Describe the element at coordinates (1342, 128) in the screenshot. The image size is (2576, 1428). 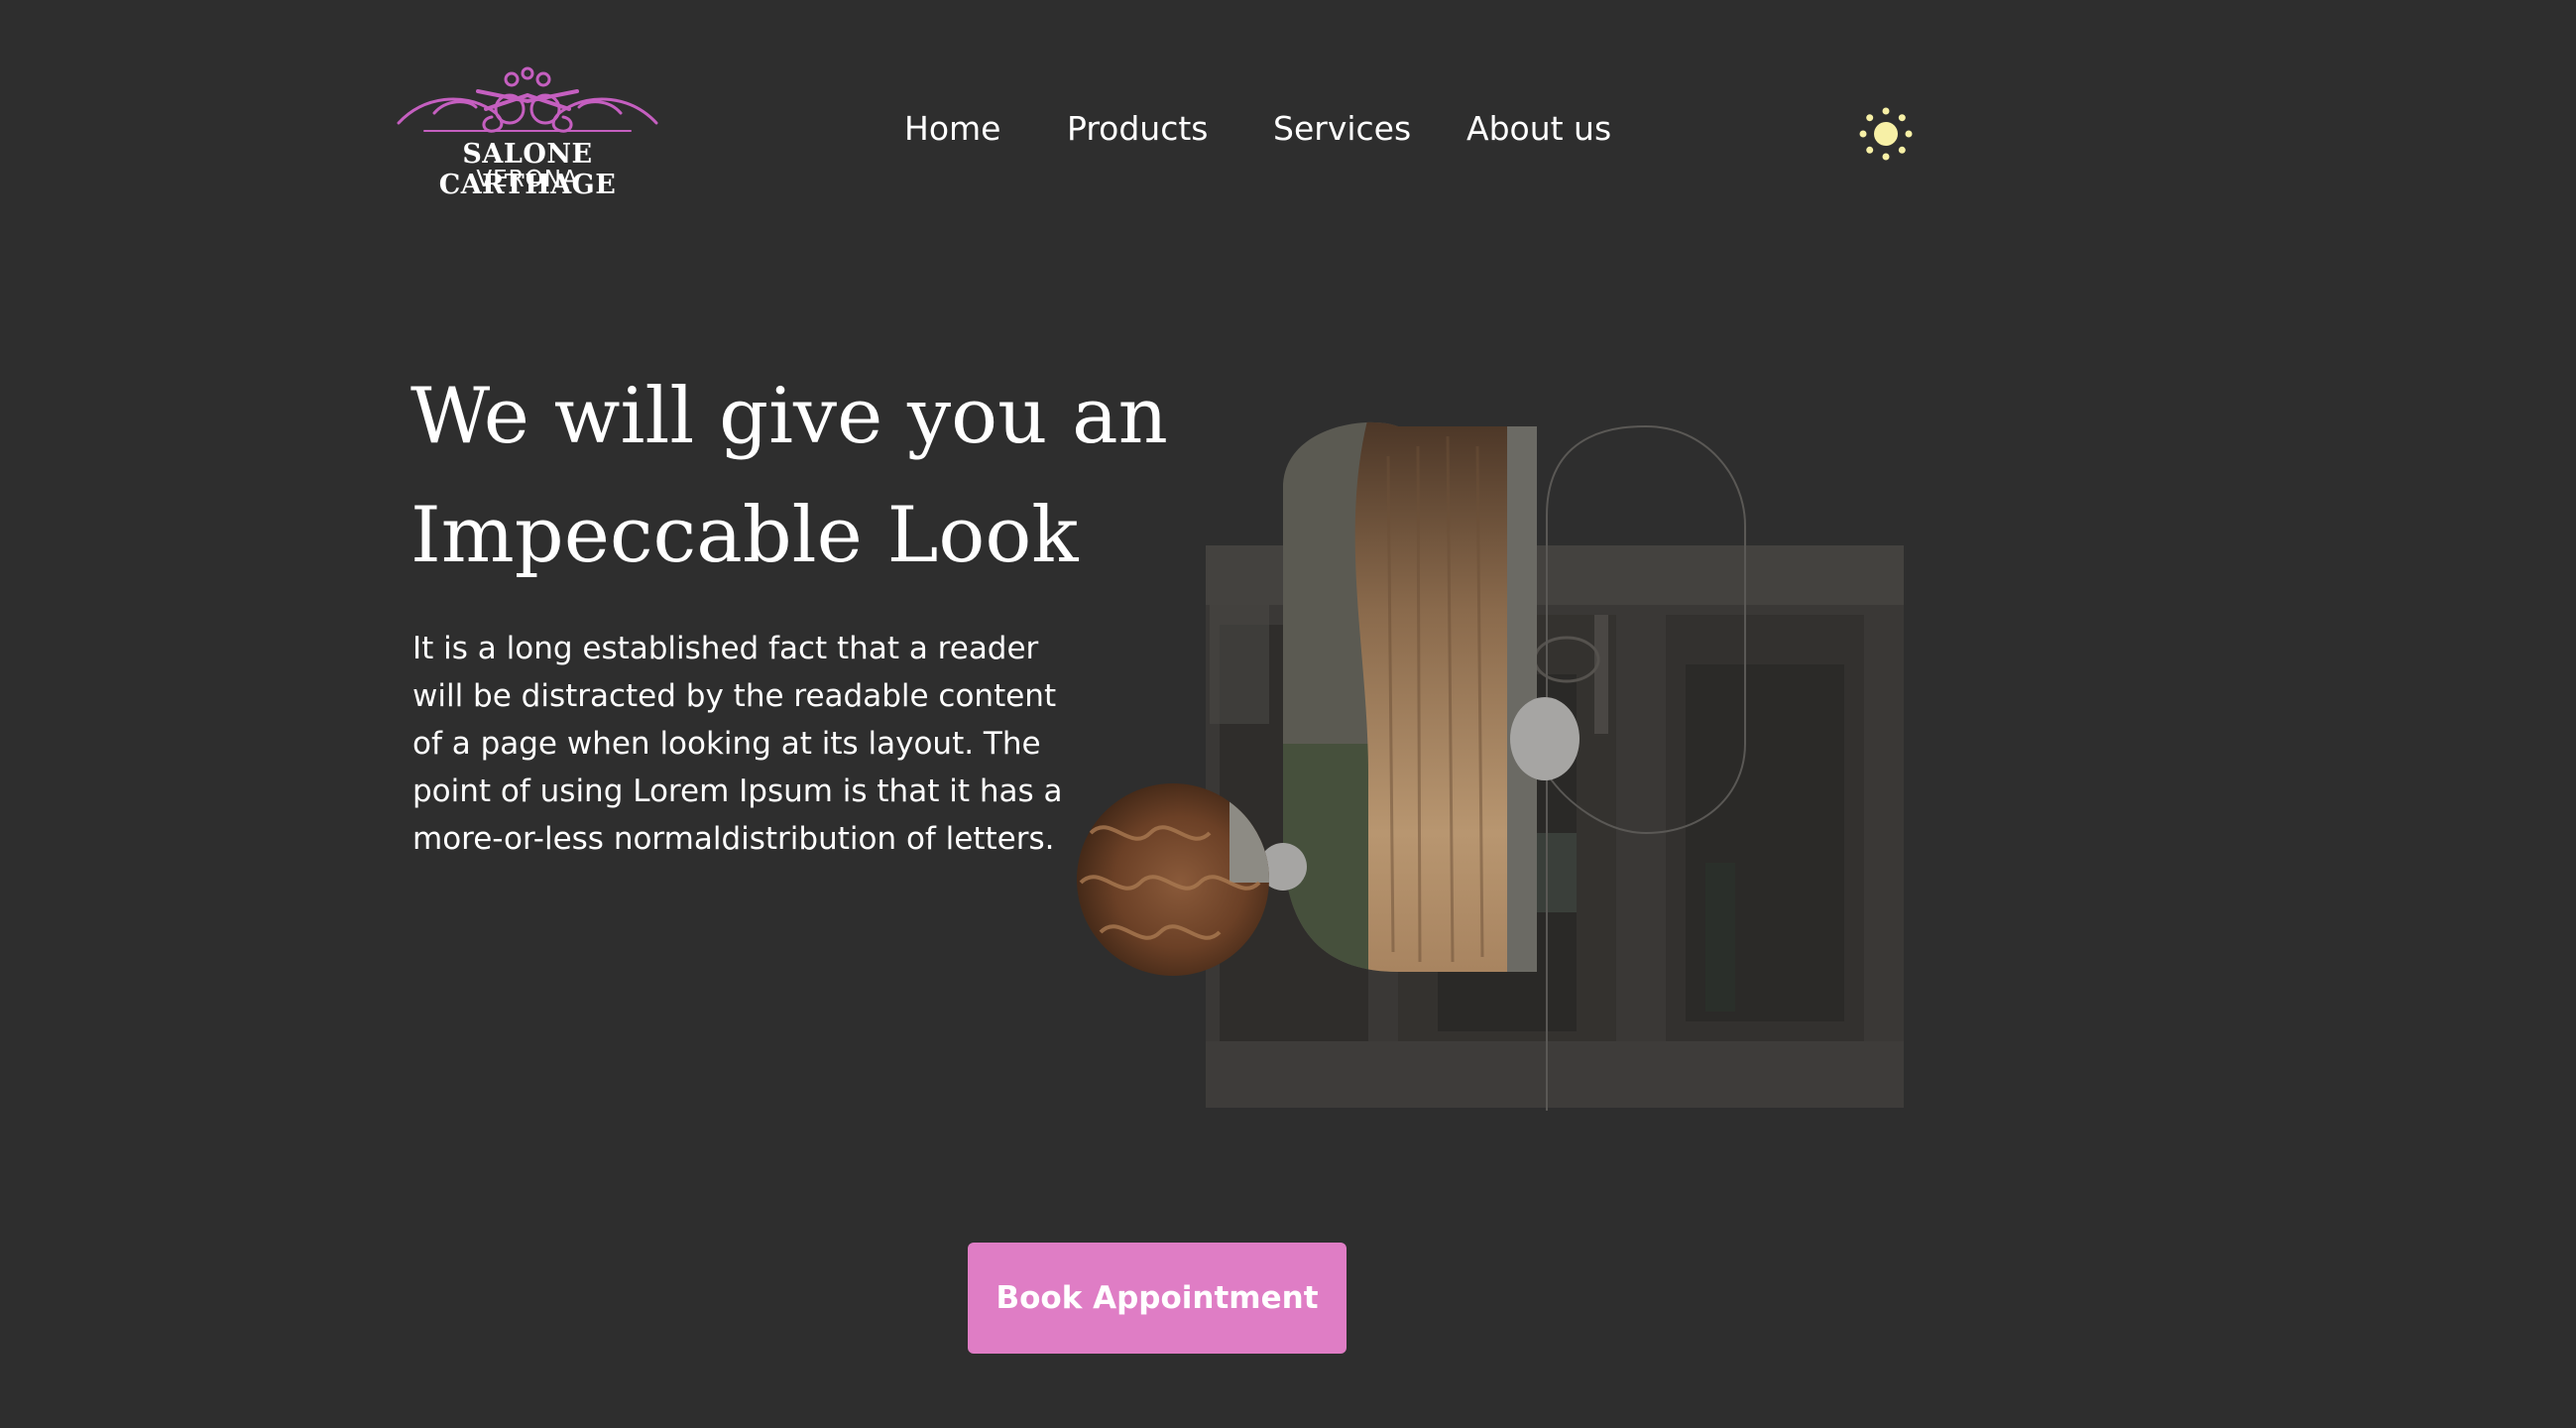
I see `nav-services: Services` at that location.